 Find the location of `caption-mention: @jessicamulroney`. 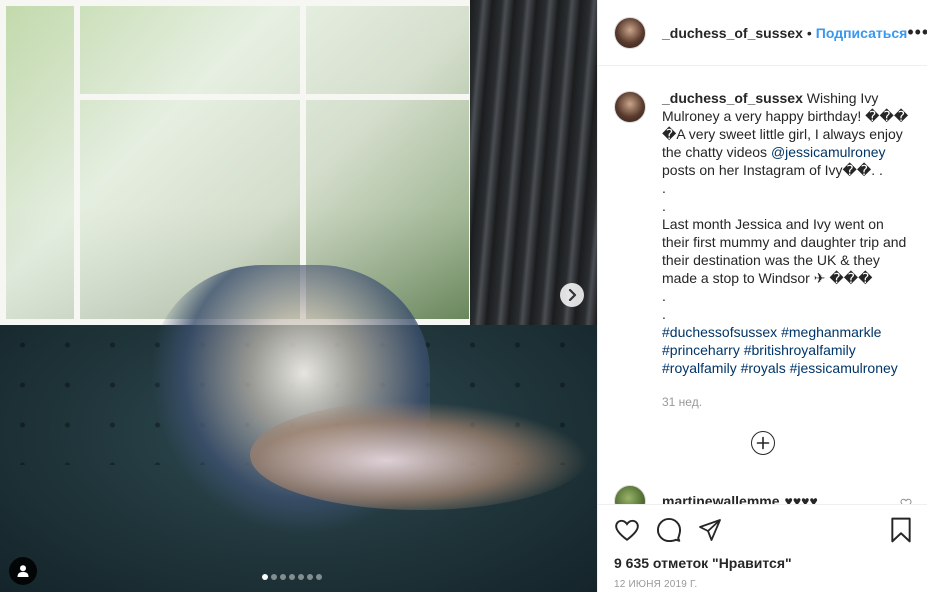

caption-mention: @jessicamulroney is located at coordinates (828, 152).